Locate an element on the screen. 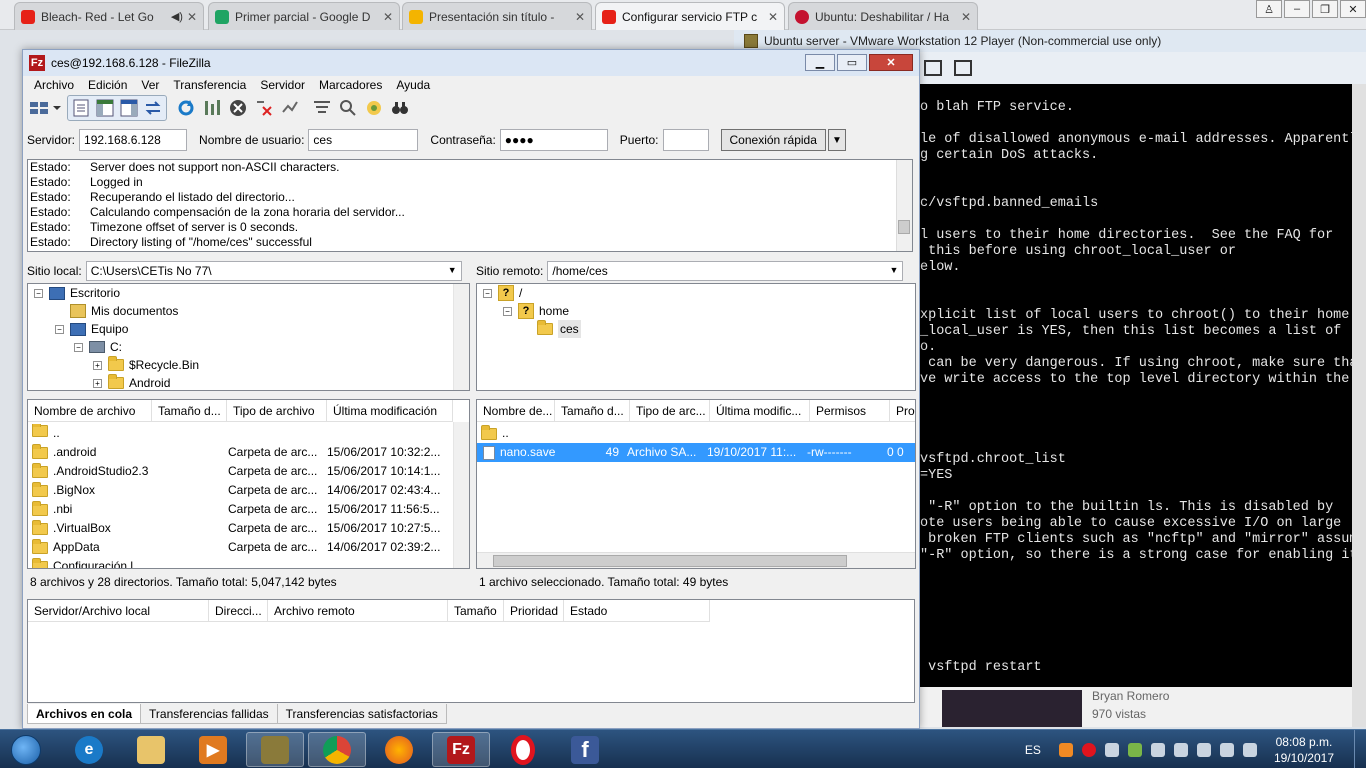 The image size is (1366, 768). tree-item-escritorio: − Escritorio is located at coordinates (248, 293).